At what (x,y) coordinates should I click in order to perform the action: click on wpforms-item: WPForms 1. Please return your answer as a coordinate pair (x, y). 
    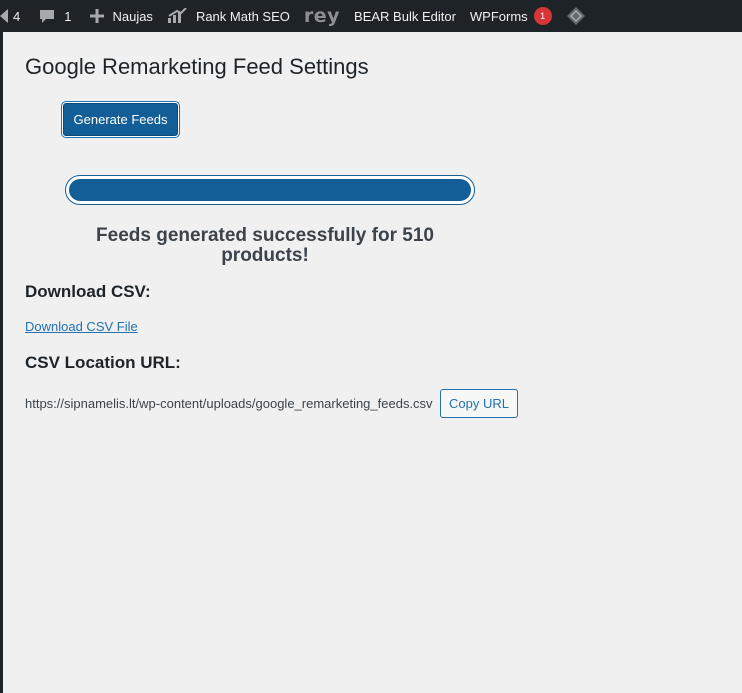
    Looking at the image, I should click on (511, 16).